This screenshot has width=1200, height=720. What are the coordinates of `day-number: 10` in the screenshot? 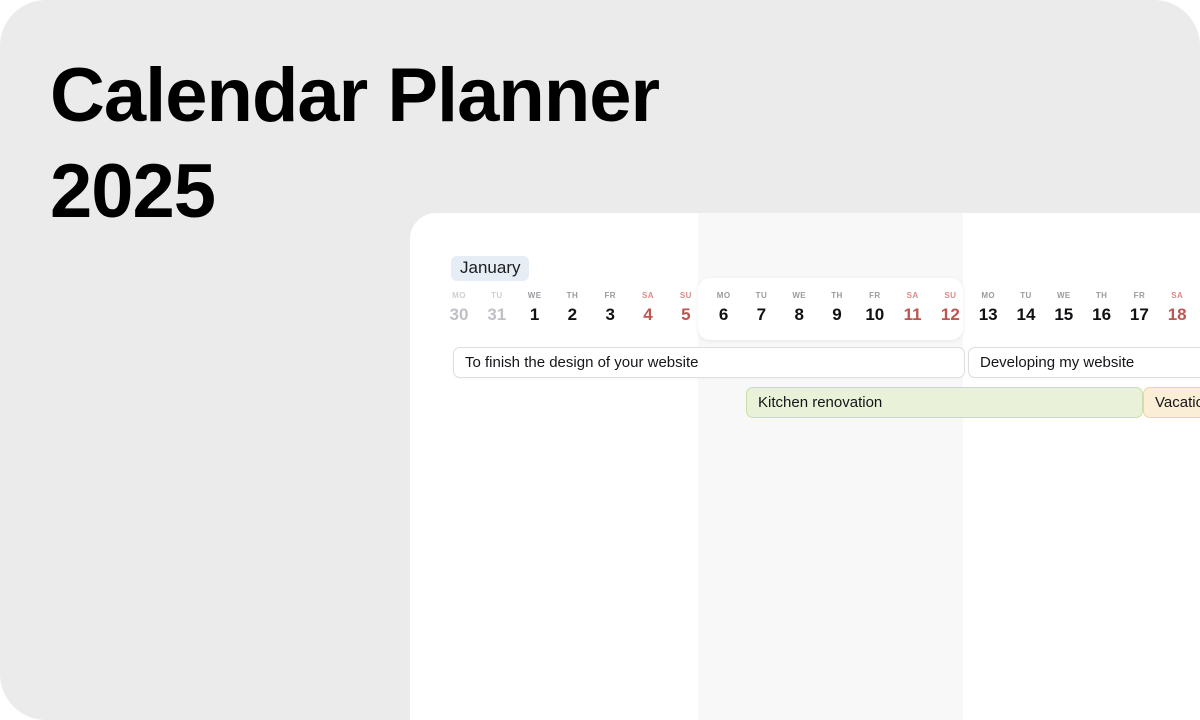 It's located at (875, 314).